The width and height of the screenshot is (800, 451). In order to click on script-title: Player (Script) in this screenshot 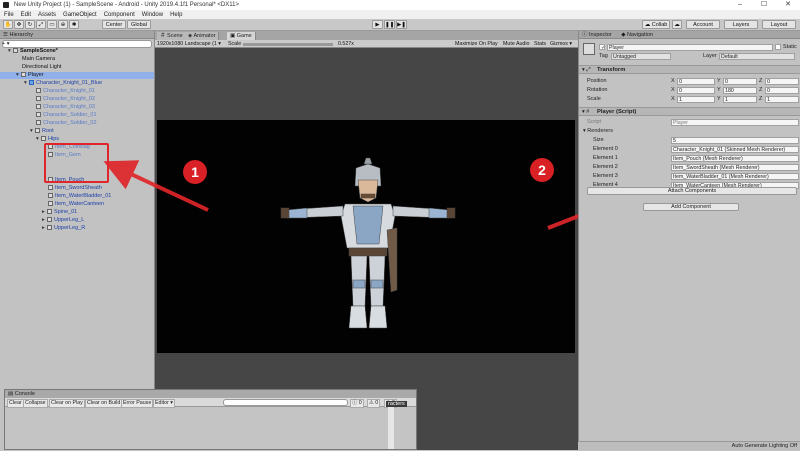, I will do `click(617, 112)`.